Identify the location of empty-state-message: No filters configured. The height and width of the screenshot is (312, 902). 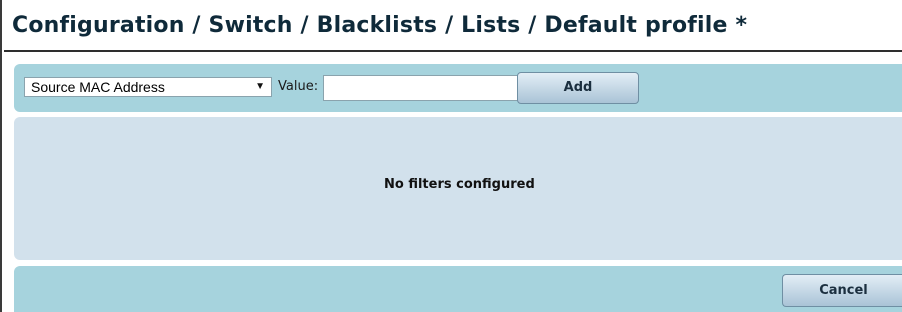
(459, 184).